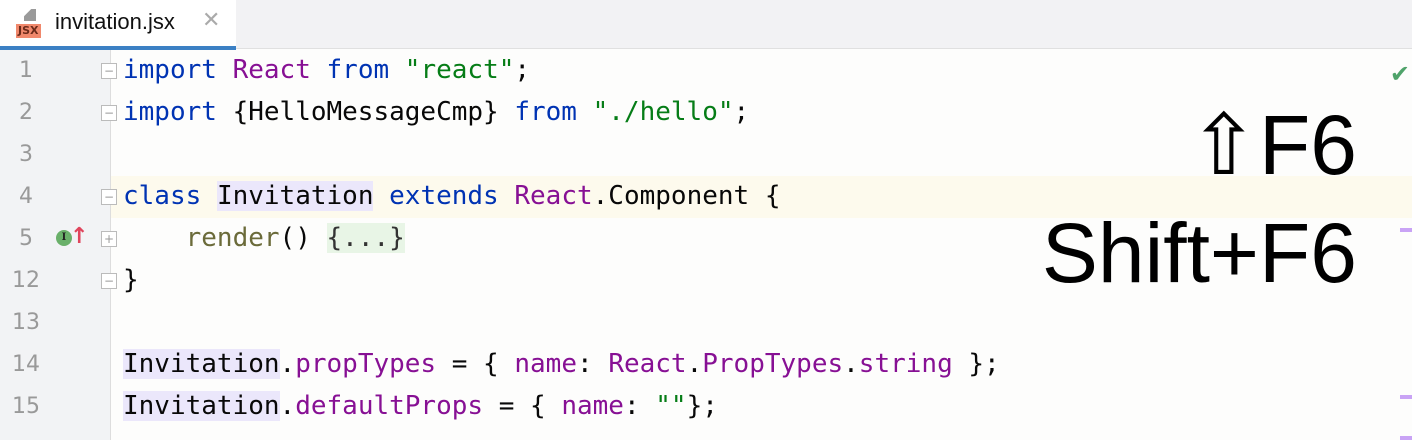 This screenshot has width=1412, height=440. I want to click on token: "", so click(671, 406).